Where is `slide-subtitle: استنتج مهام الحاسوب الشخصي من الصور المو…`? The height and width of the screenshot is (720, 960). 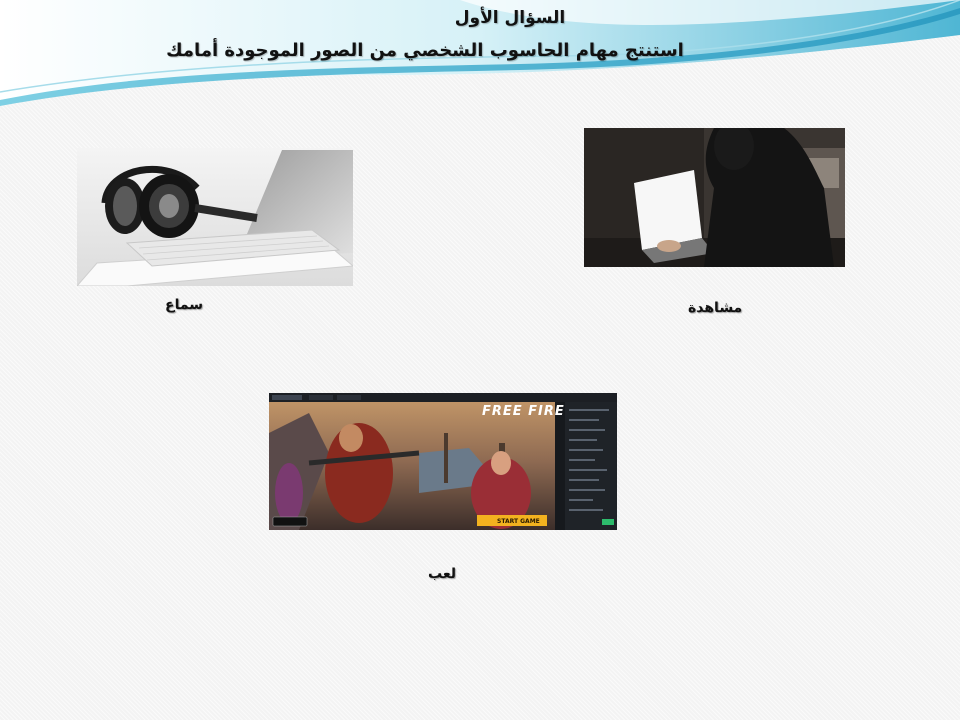
slide-subtitle: استنتج مهام الحاسوب الشخصي من الصور المو… is located at coordinates (425, 50).